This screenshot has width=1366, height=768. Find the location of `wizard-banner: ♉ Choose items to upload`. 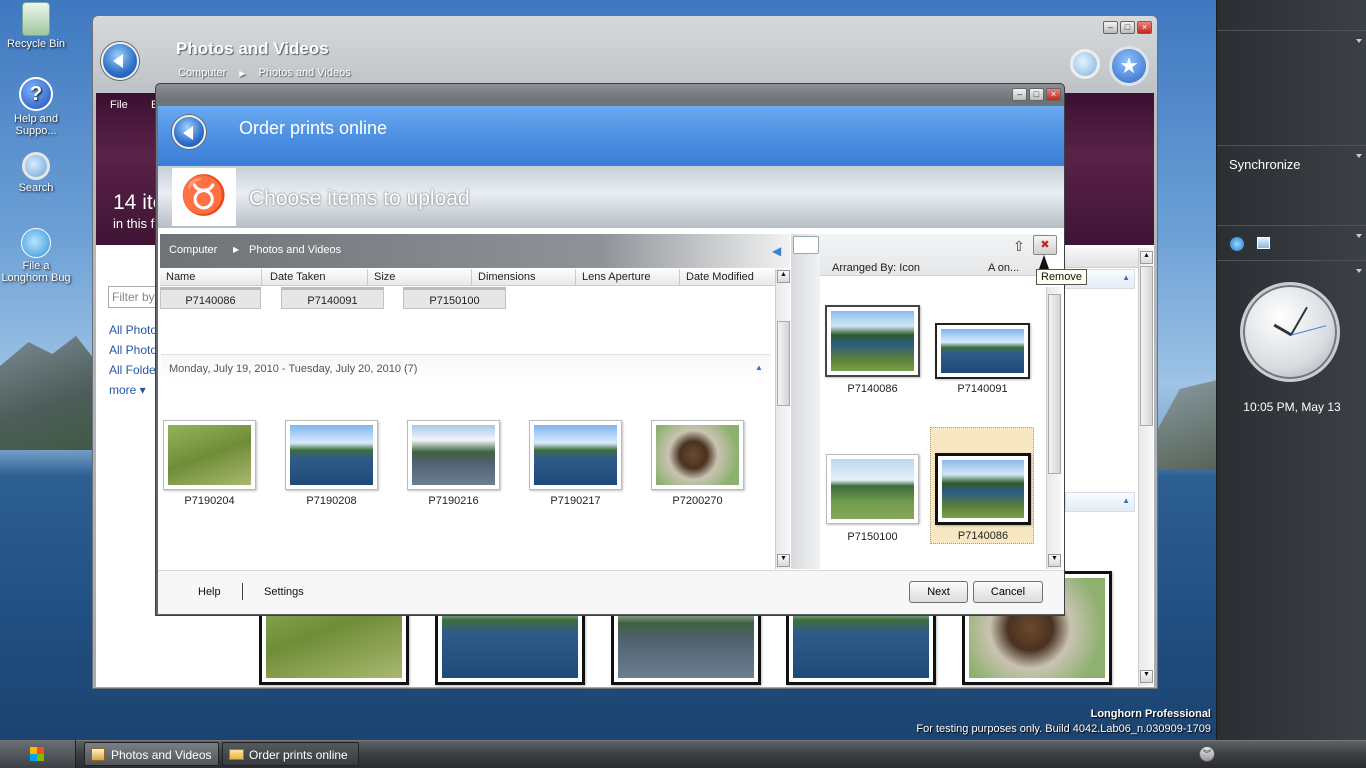

wizard-banner: ♉ Choose items to upload is located at coordinates (611, 197).